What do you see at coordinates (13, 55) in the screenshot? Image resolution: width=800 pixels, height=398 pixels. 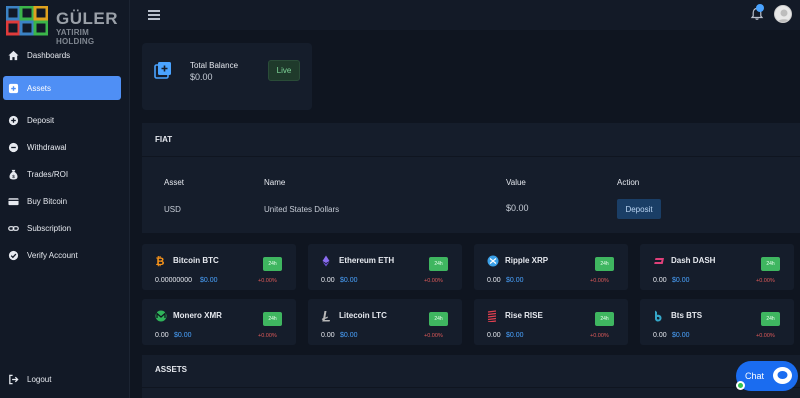 I see `home-icon` at bounding box center [13, 55].